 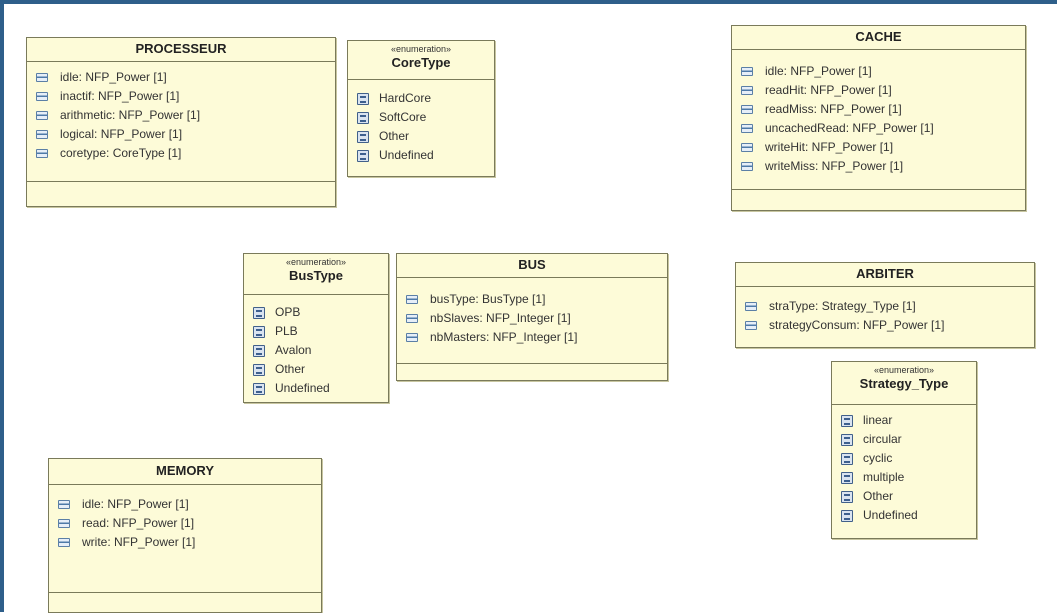 I want to click on literal-label: Other, so click(x=878, y=496).